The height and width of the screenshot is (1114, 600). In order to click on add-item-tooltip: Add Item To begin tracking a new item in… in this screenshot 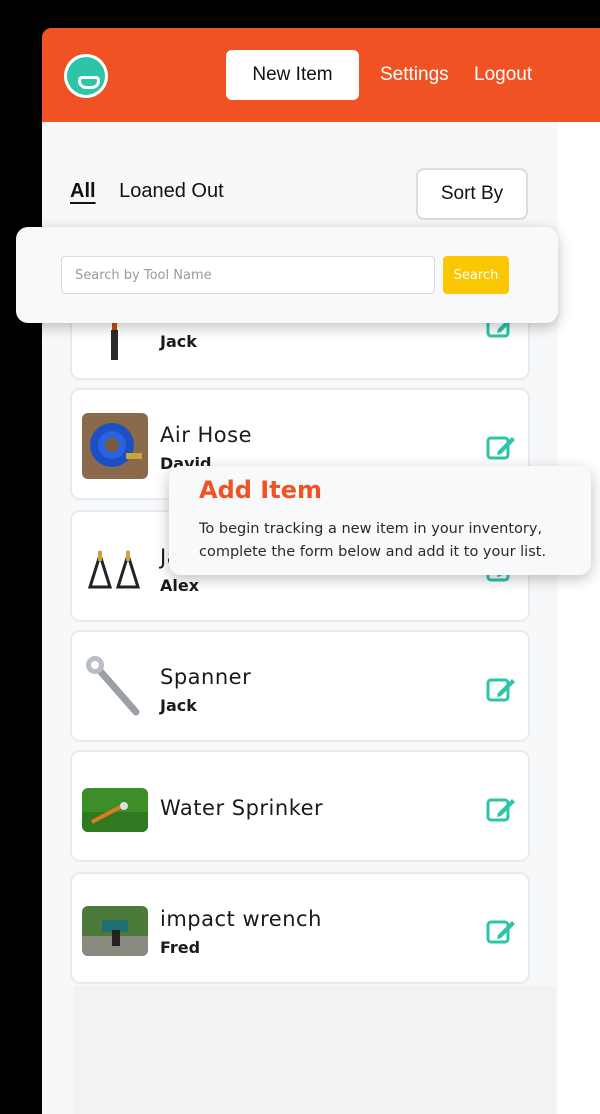, I will do `click(380, 520)`.